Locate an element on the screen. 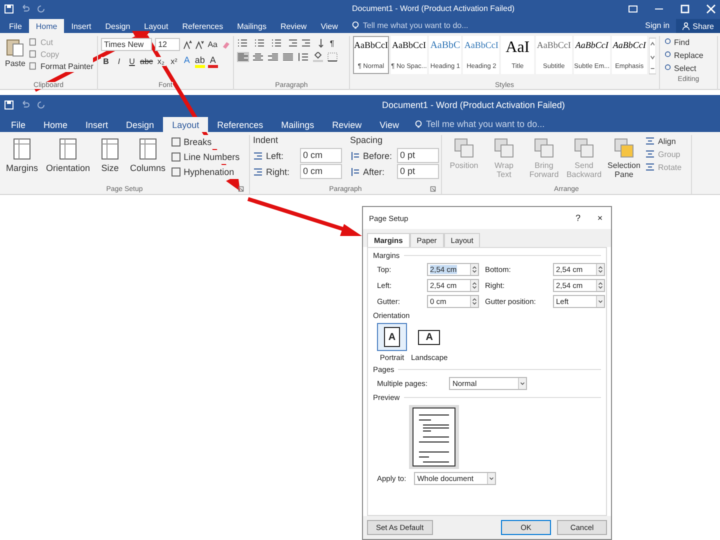  close-icon is located at coordinates (711, 9).